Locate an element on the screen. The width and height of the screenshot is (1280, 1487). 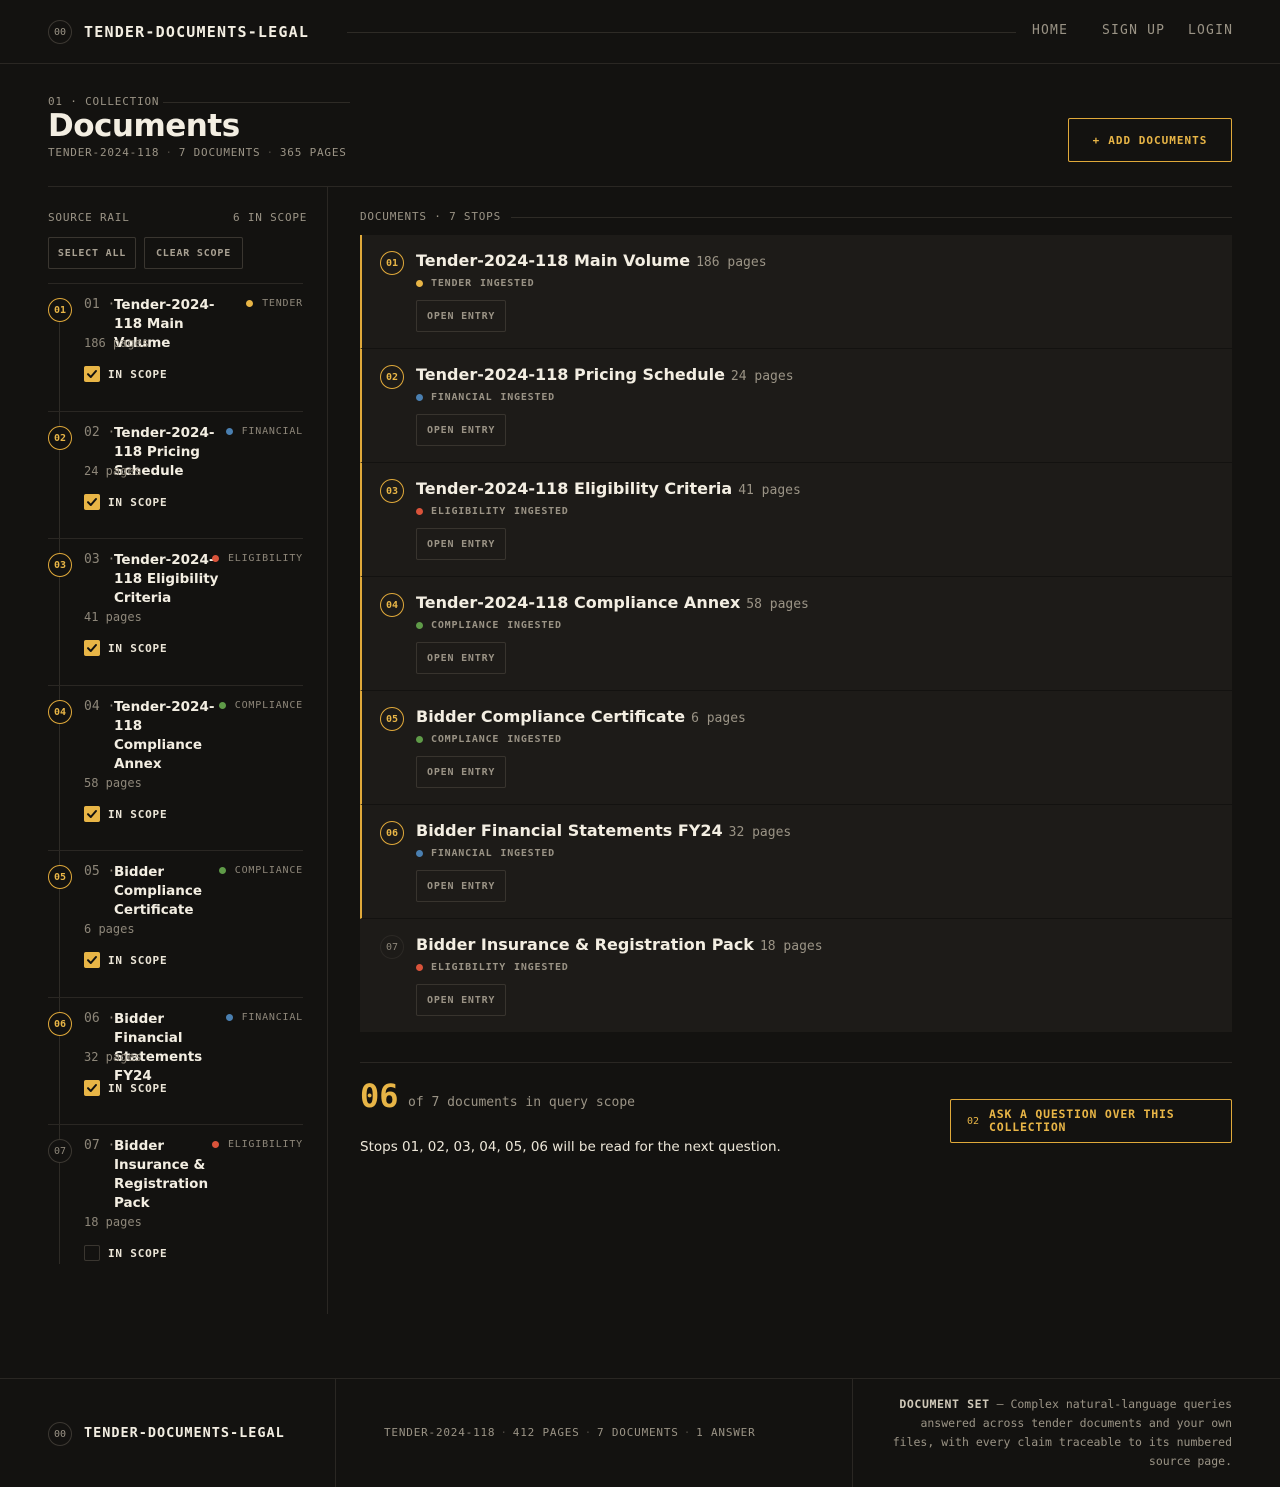
footer-documents: 7 DOCUMENTS is located at coordinates (638, 1432).